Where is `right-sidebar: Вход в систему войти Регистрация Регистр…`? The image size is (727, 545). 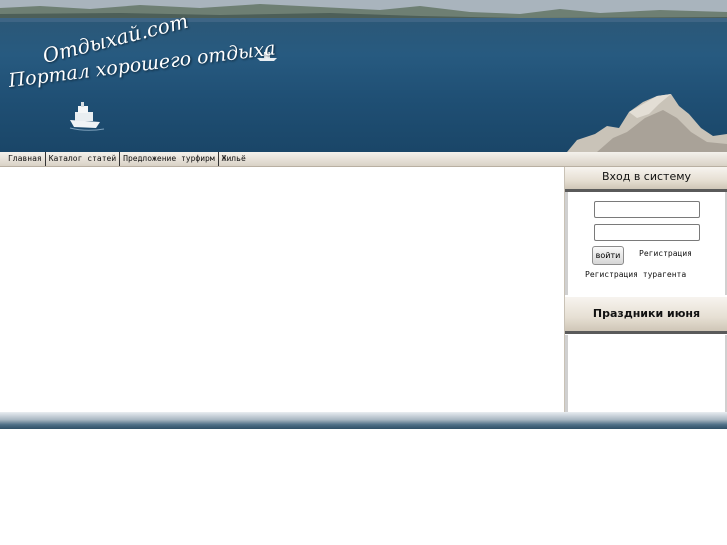 right-sidebar: Вход в систему войти Регистрация Регистр… is located at coordinates (645, 289).